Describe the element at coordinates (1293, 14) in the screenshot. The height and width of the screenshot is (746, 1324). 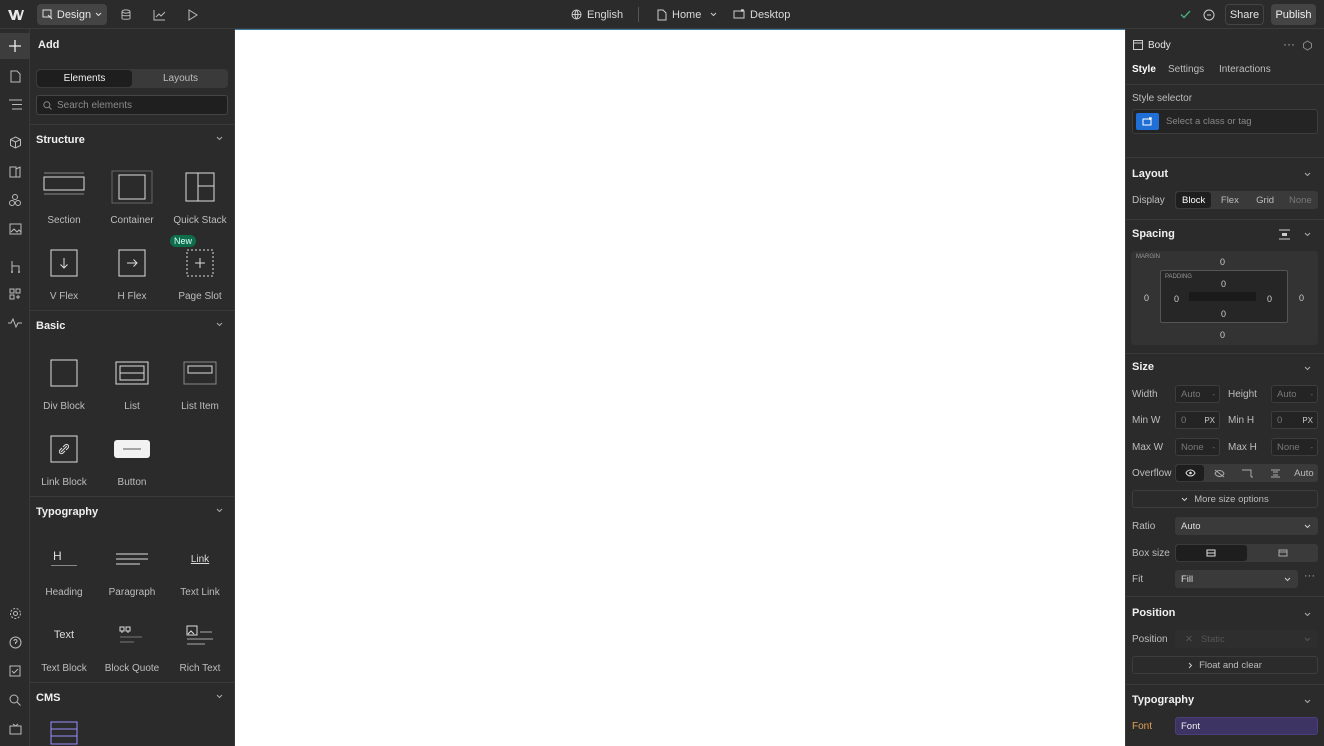
I see `publish-button: Publish` at that location.